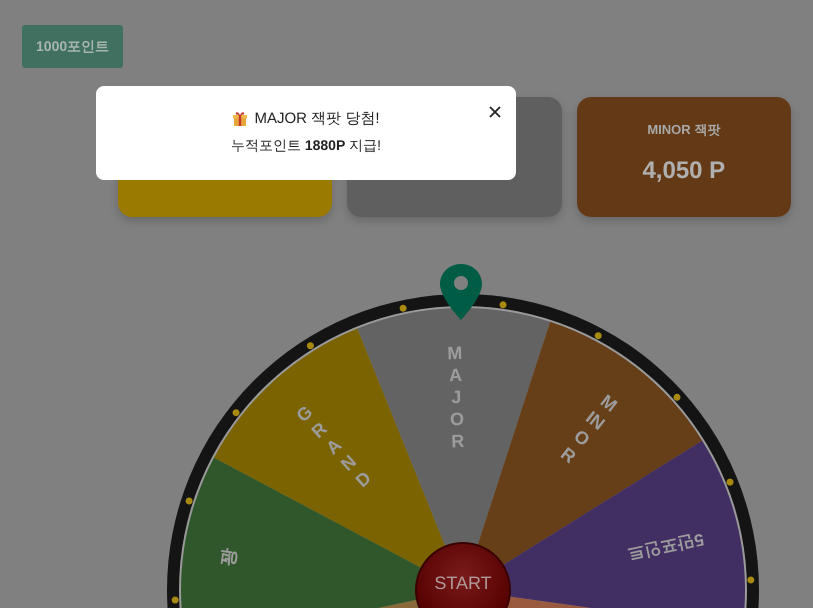 The width and height of the screenshot is (813, 608). Describe the element at coordinates (683, 130) in the screenshot. I see `jackpot-title: MINOR 잭팟` at that location.